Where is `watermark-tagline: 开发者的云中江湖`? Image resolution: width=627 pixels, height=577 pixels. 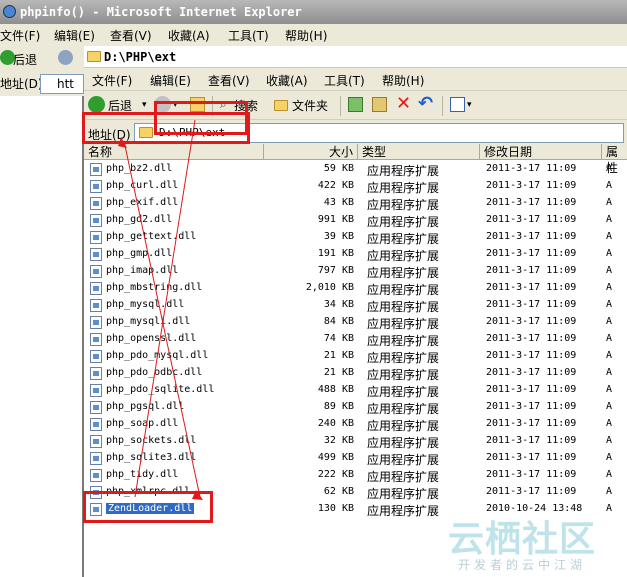 watermark-tagline: 开发者的云中江湖 is located at coordinates (522, 565).